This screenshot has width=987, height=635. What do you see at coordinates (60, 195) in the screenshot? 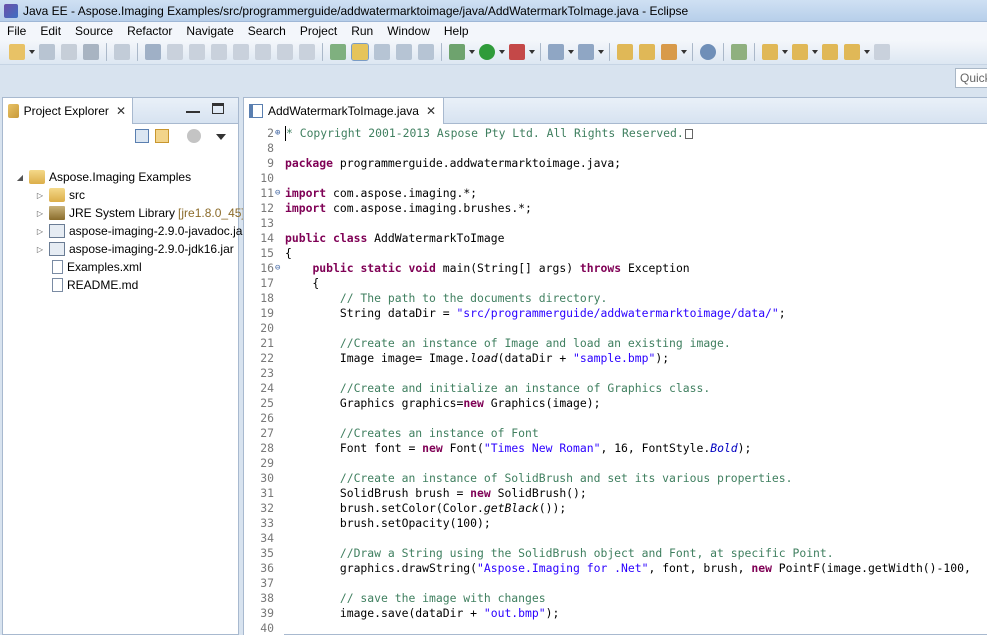
I see `tree-node-src: ▷ src` at bounding box center [60, 195].